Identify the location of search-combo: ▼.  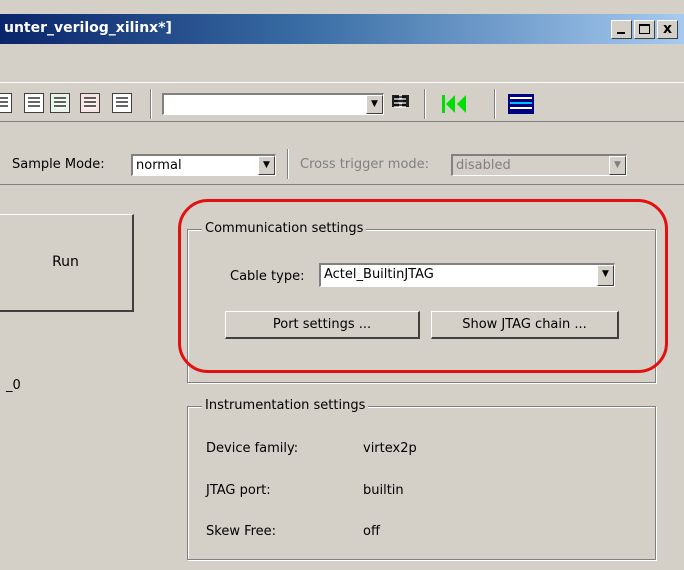
(273, 104).